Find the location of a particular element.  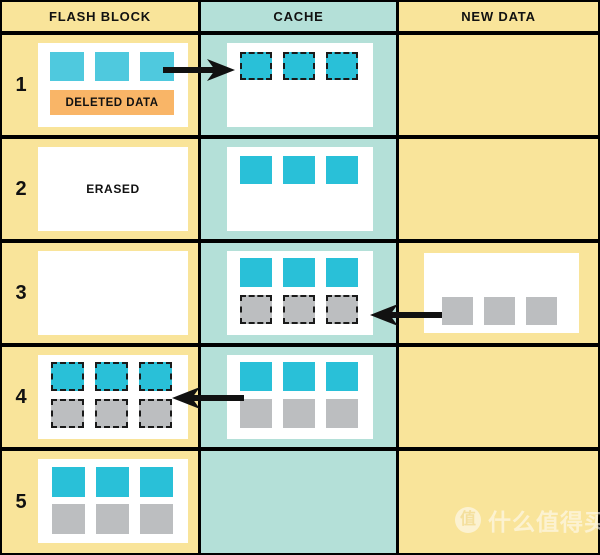

row-2-flash-panel: ERASED is located at coordinates (113, 189).